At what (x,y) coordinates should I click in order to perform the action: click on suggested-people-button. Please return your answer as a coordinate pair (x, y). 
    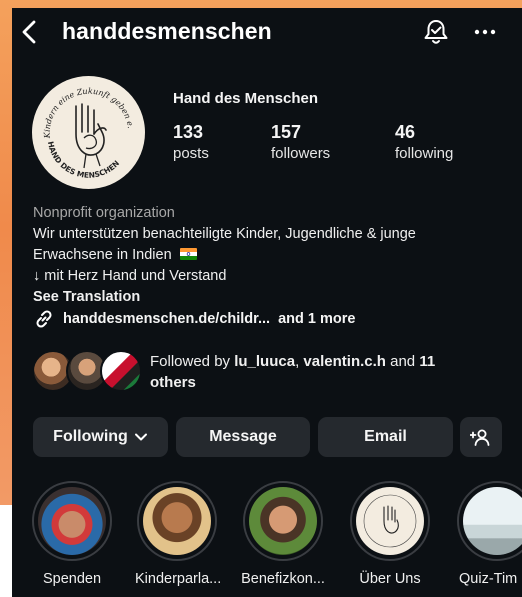
    Looking at the image, I should click on (481, 437).